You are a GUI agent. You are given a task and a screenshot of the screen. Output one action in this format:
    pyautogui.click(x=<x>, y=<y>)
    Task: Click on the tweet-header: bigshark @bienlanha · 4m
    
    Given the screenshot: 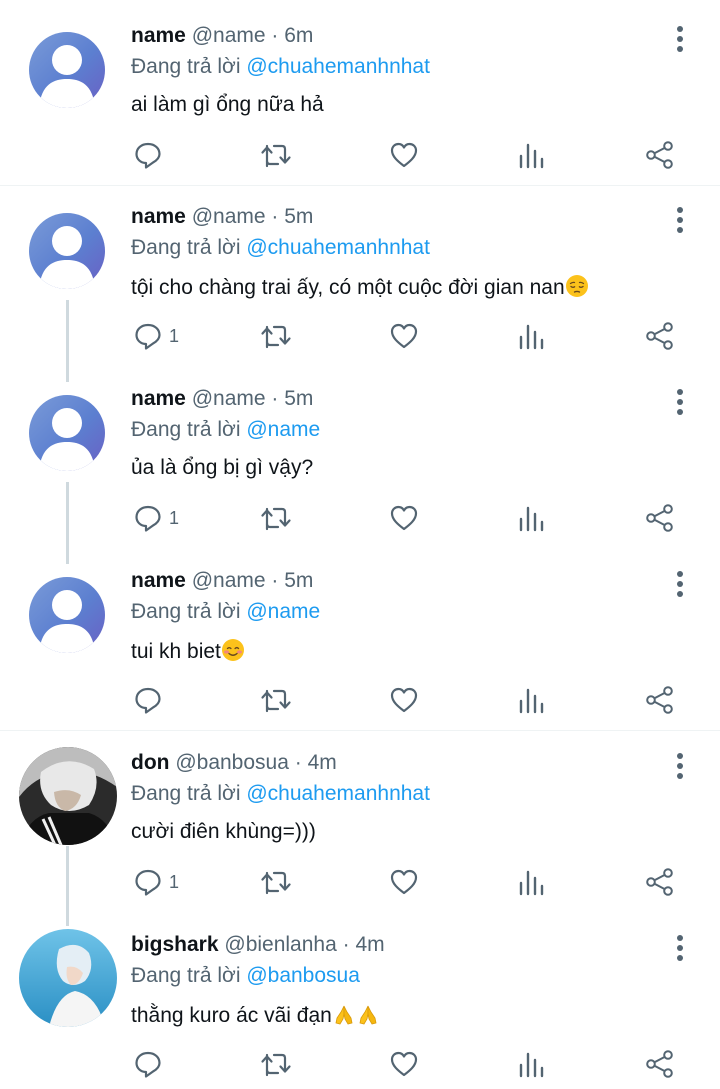 What is the action you would take?
    pyautogui.click(x=258, y=945)
    